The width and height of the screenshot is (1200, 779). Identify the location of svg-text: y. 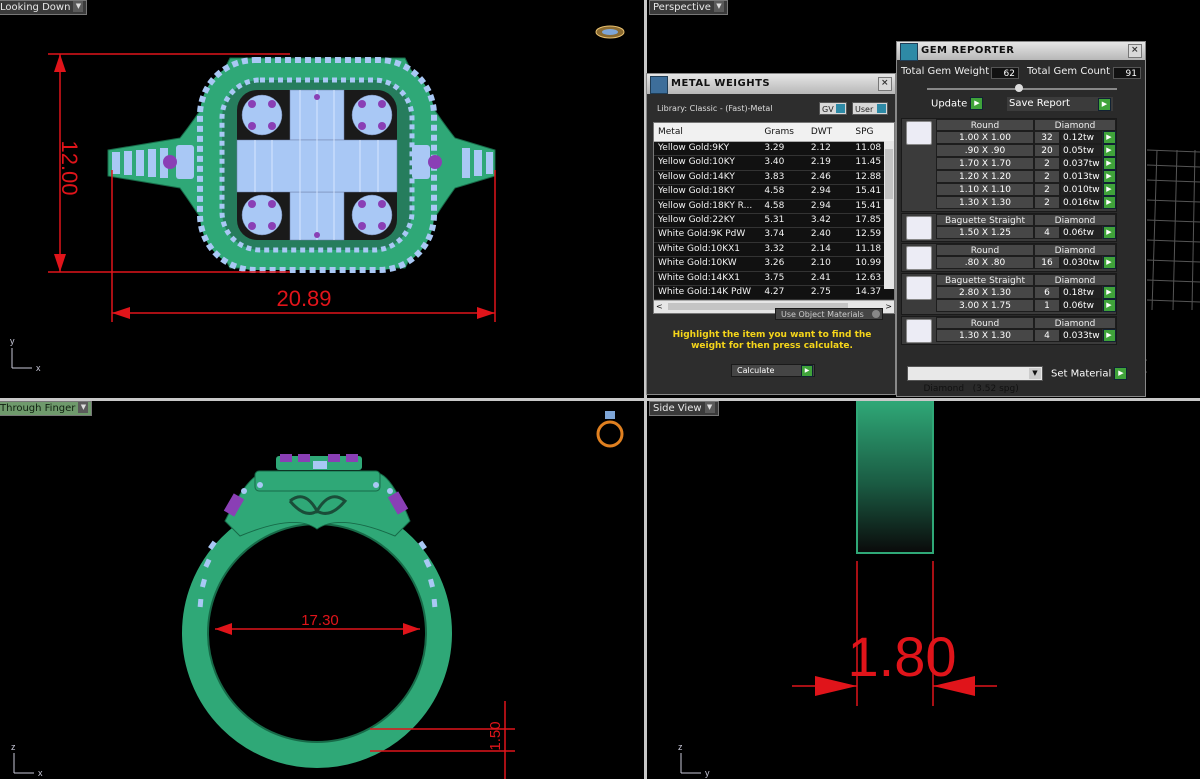
(707, 773).